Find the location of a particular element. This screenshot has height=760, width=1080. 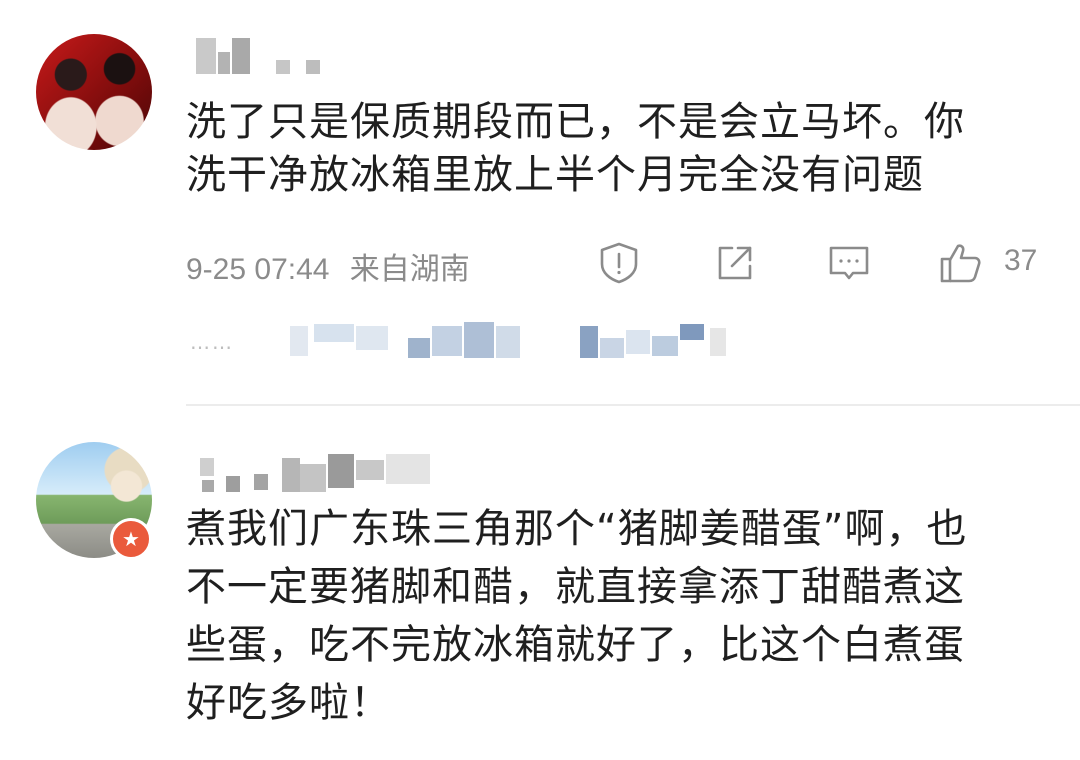

star-badge-icon: ★ is located at coordinates (131, 539).